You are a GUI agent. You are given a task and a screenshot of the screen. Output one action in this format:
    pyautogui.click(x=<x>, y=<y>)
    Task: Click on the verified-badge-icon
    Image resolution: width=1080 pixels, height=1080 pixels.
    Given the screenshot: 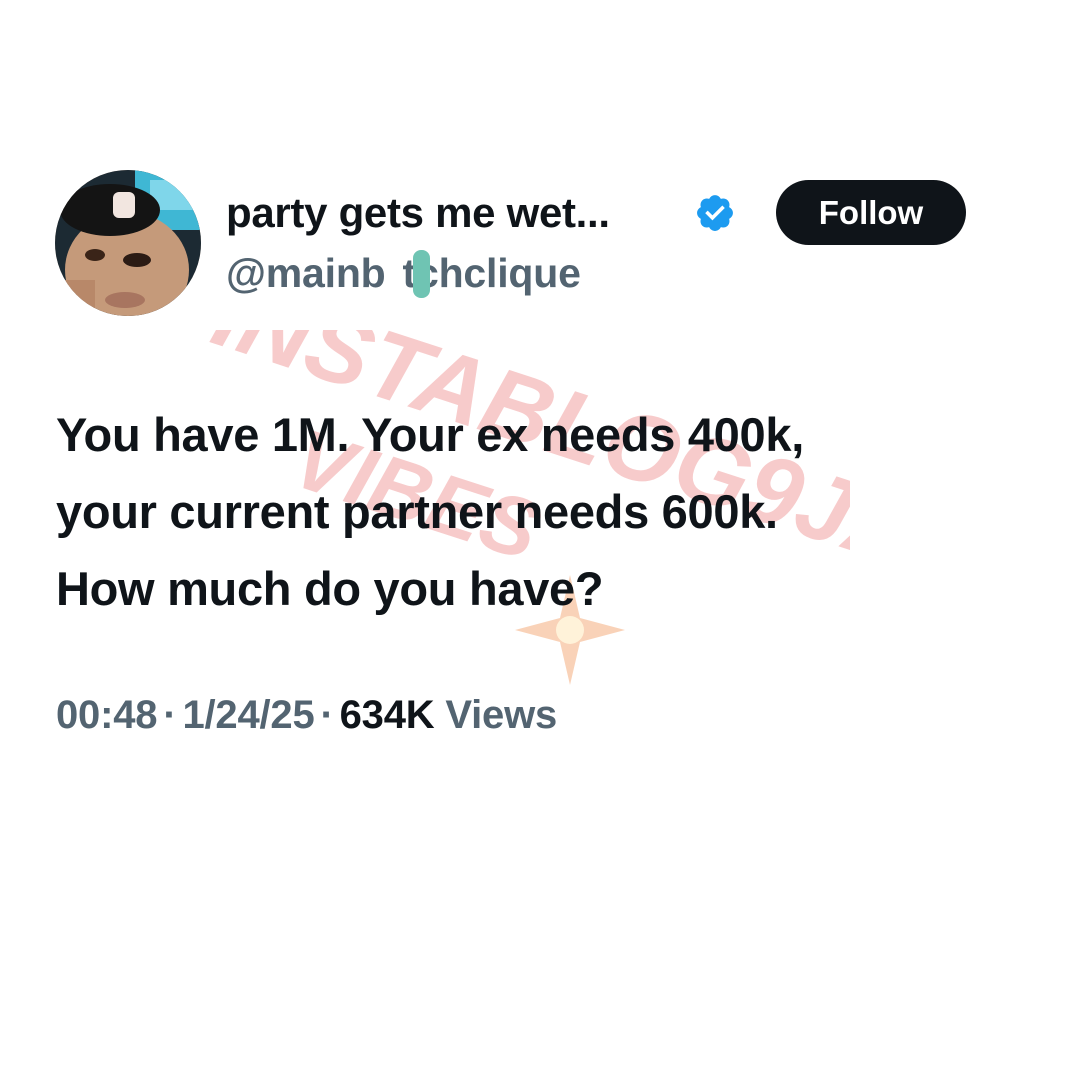 What is the action you would take?
    pyautogui.click(x=715, y=213)
    